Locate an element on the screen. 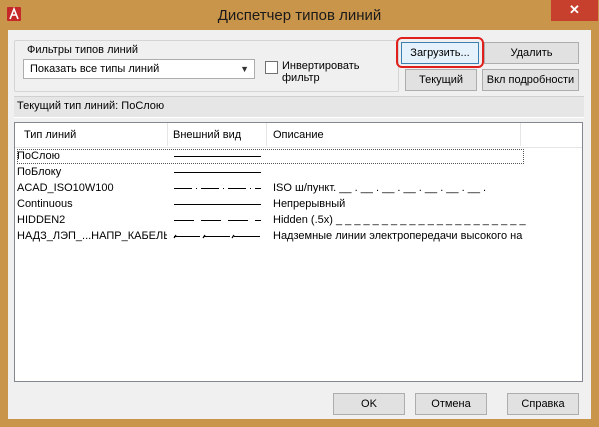 This screenshot has width=599, height=427. linetype-preview-powerline is located at coordinates (217, 236).